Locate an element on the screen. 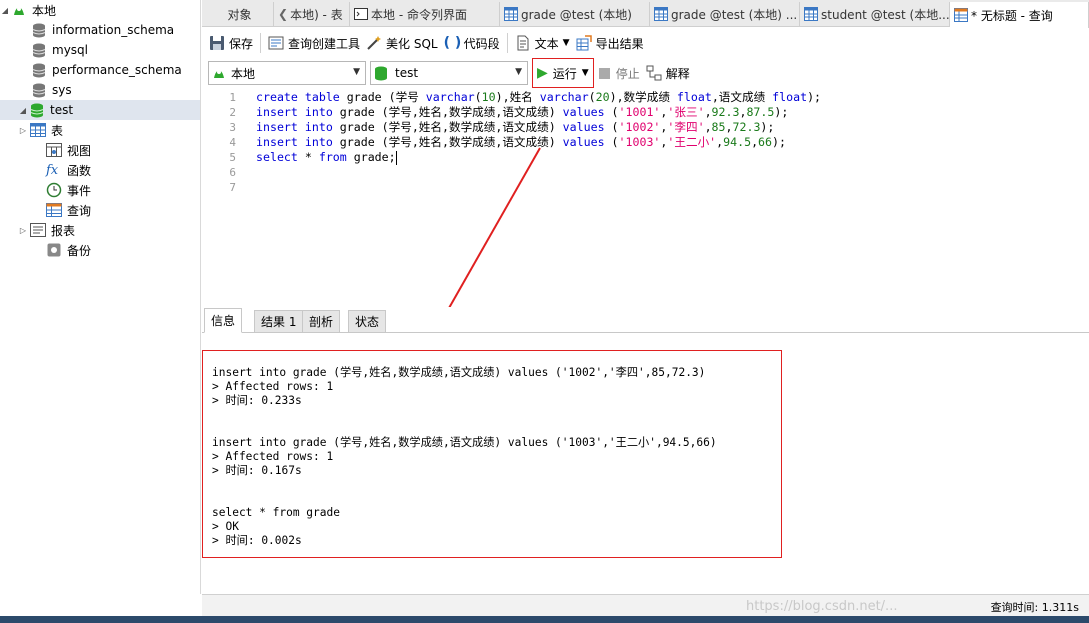 This screenshot has width=1089, height=623. event-clock-icon is located at coordinates (54, 190).